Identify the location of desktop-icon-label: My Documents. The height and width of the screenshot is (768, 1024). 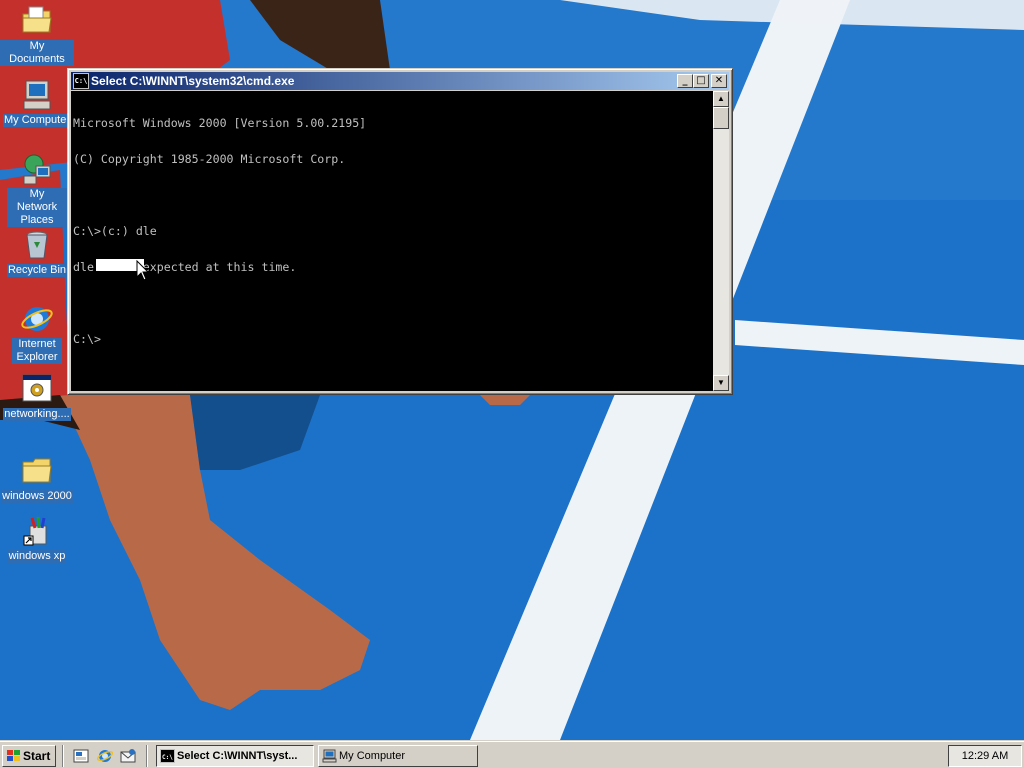
(37, 53).